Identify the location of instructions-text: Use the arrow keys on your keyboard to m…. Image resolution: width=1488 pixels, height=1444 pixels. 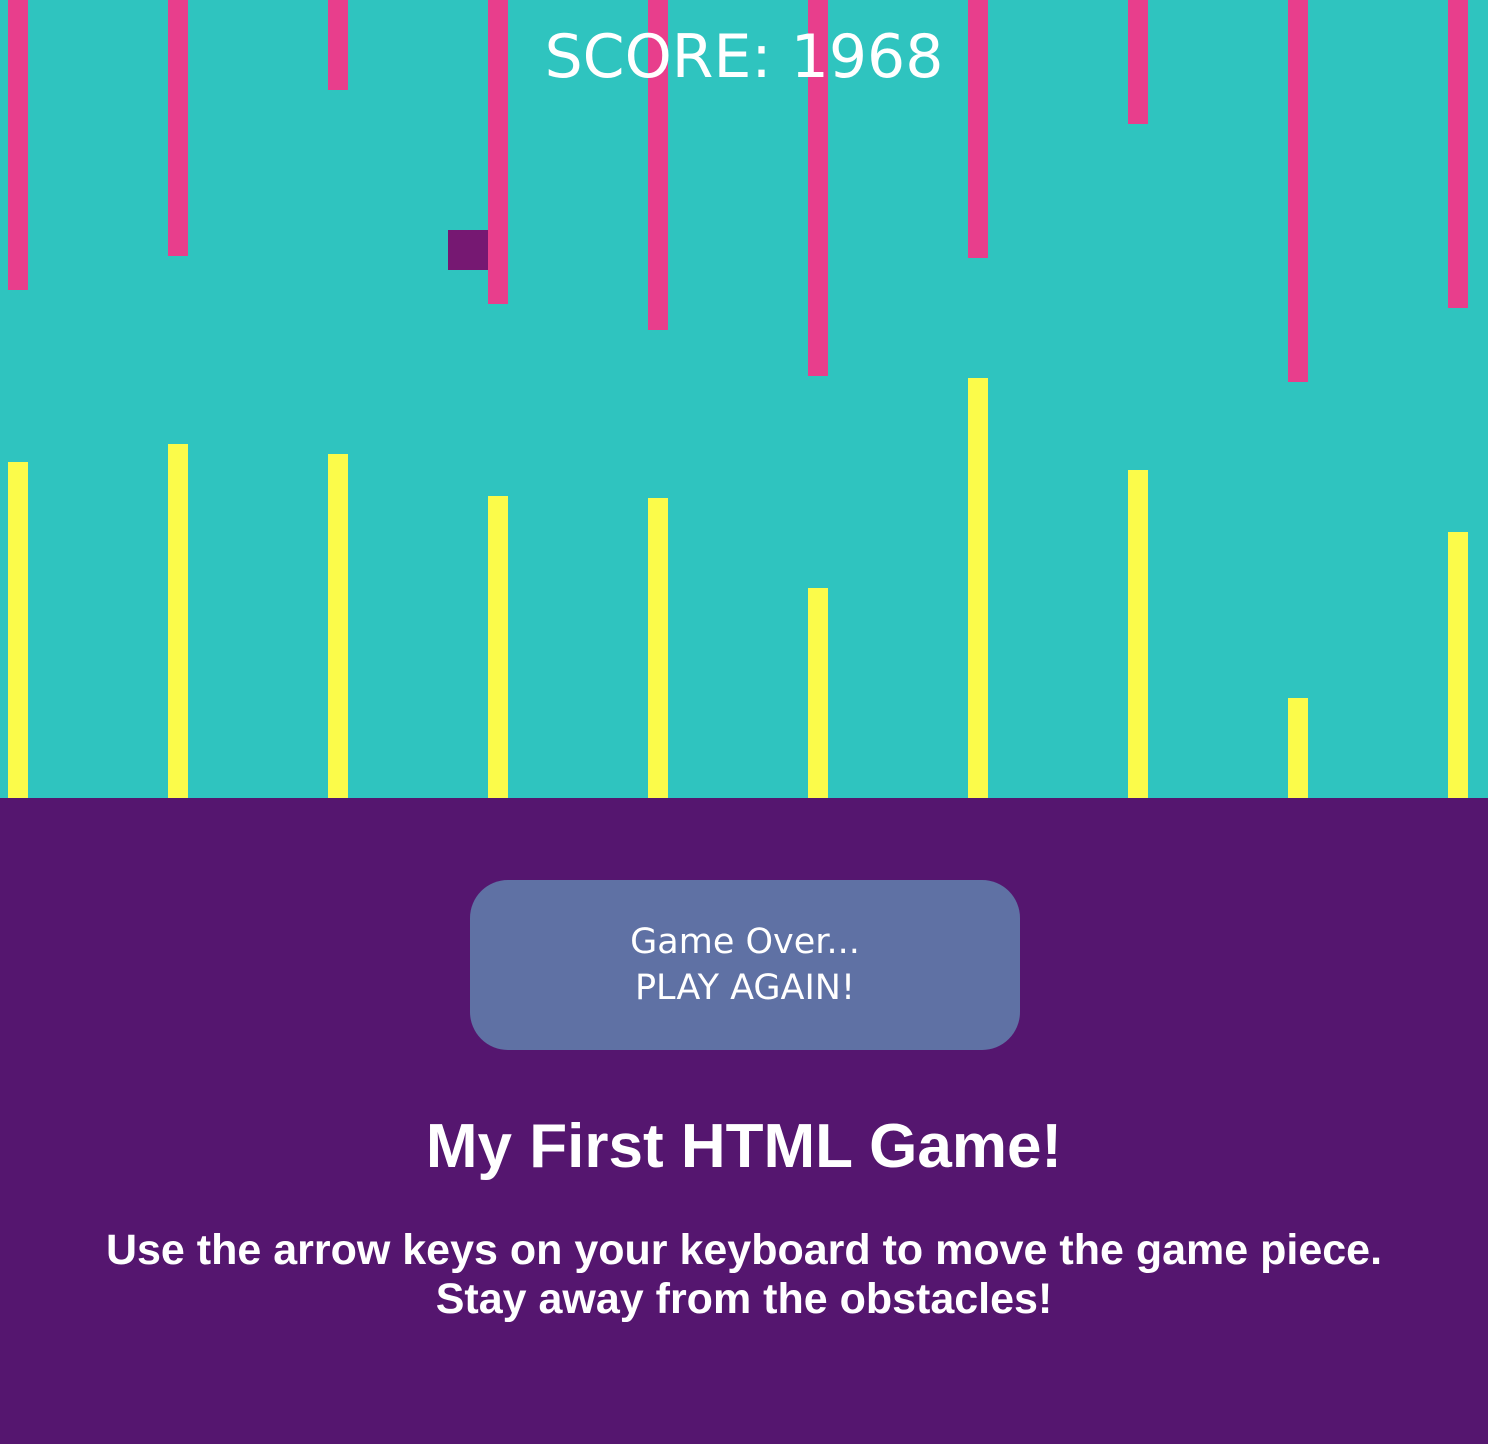
(744, 1274).